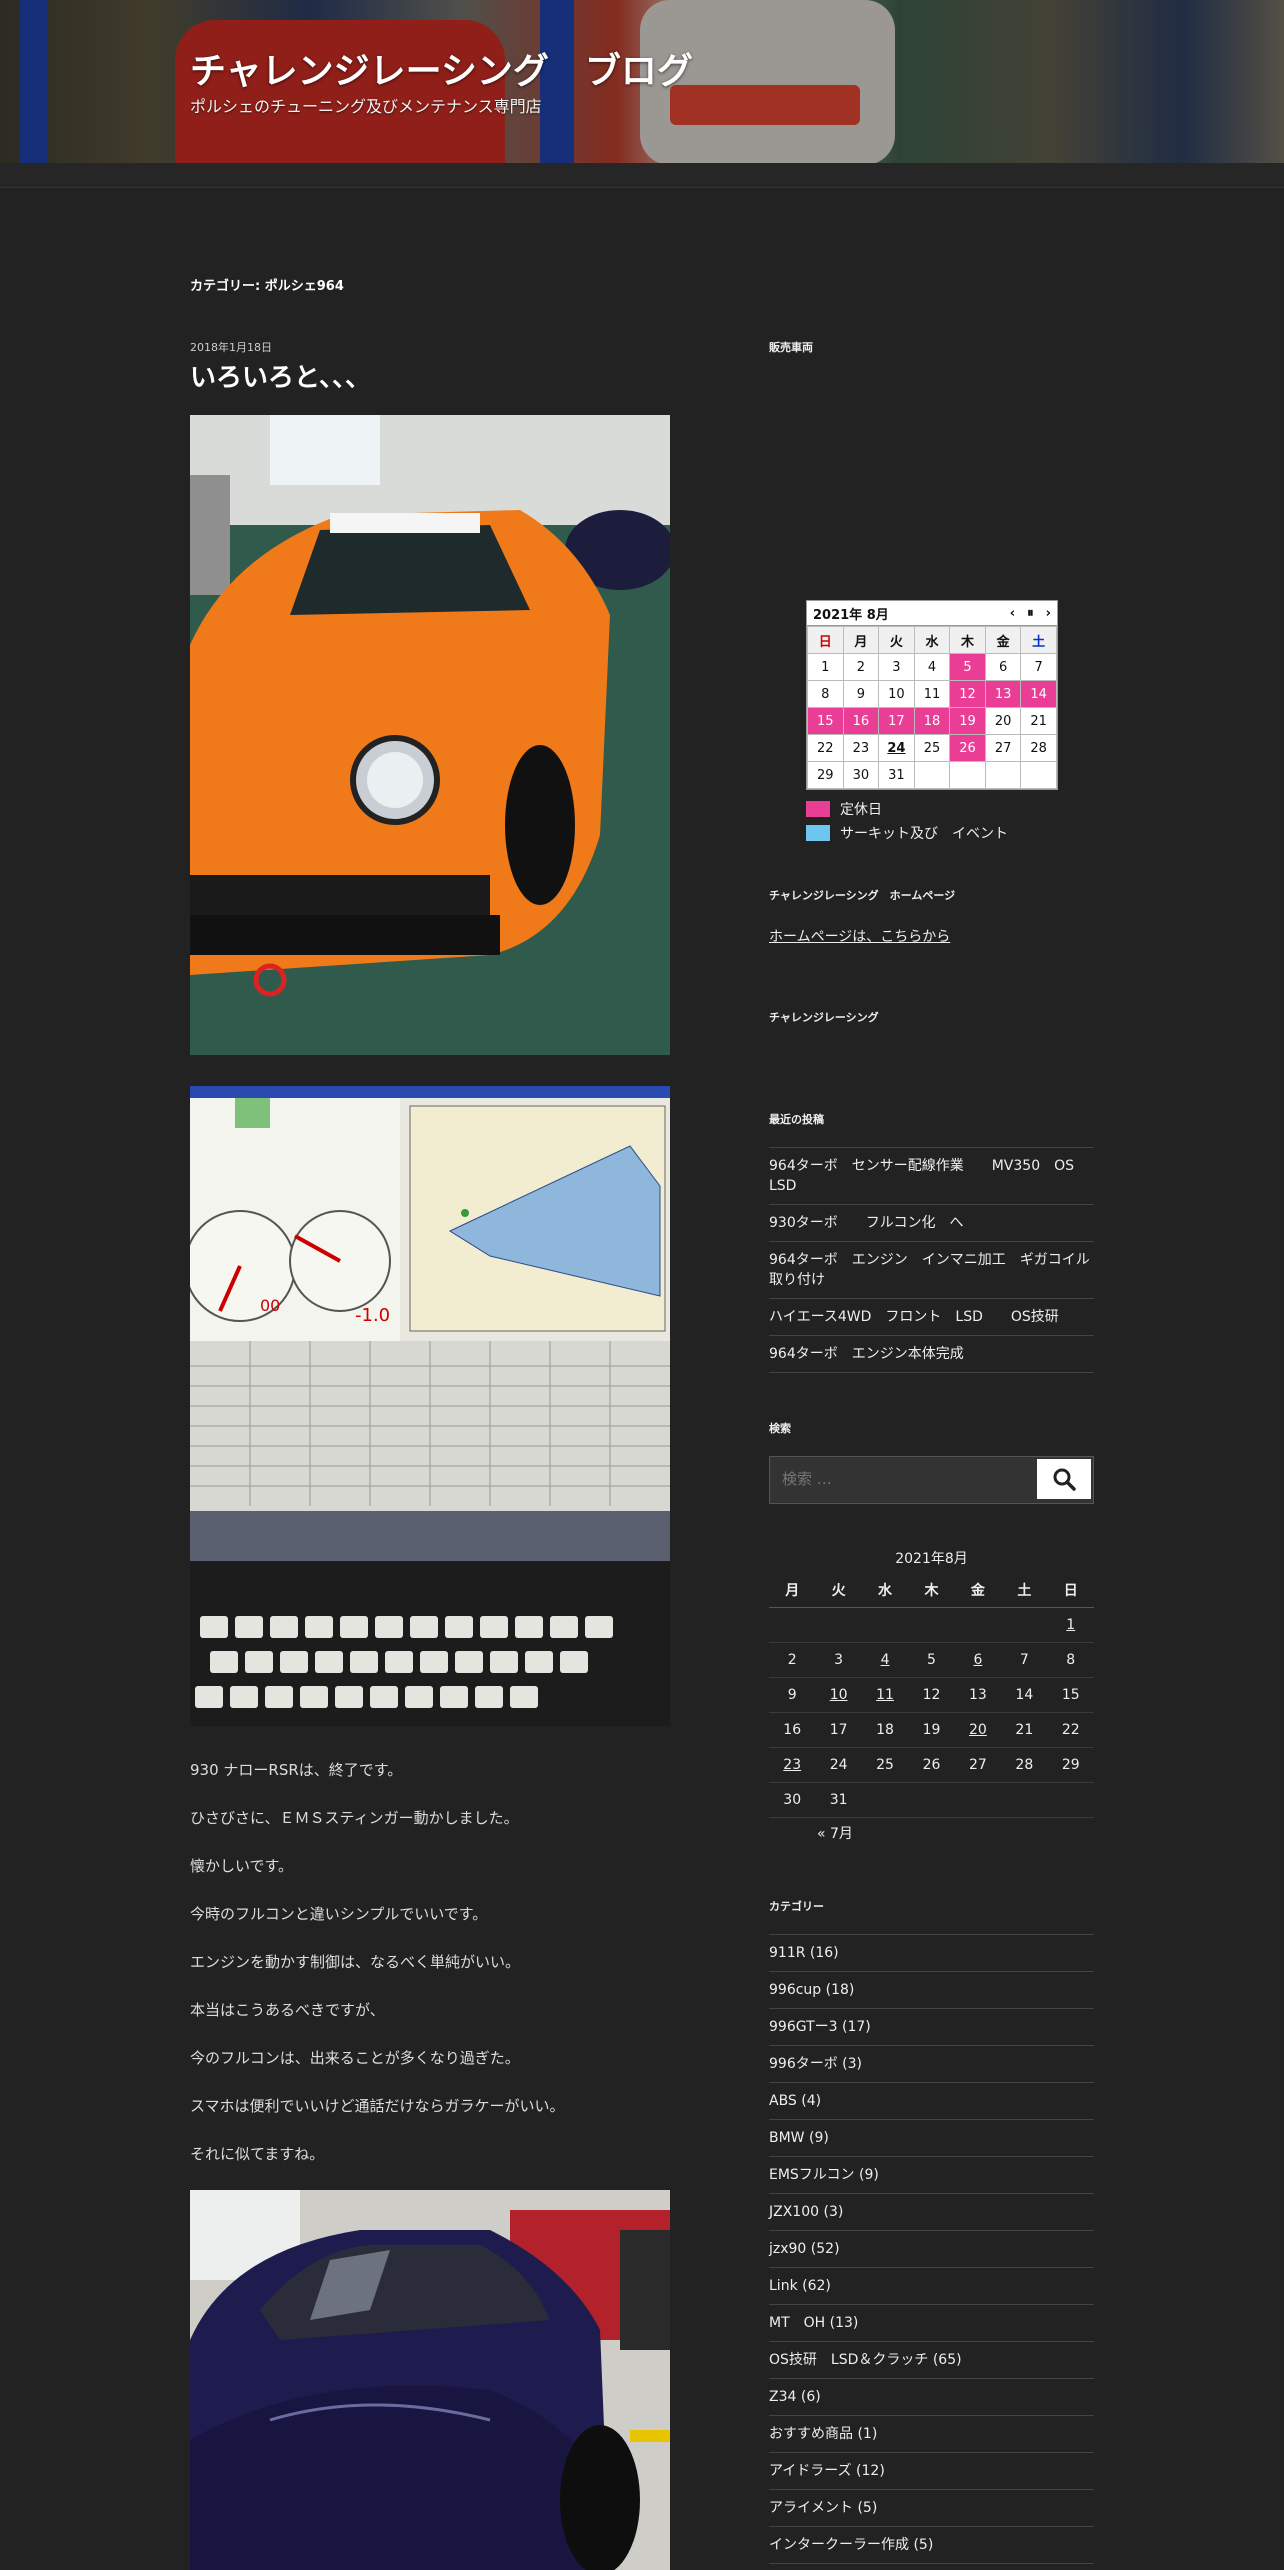 The height and width of the screenshot is (2570, 1284). Describe the element at coordinates (931, 2360) in the screenshot. I see `category-link: OS技研 LSD＆クラッチ (65)` at that location.